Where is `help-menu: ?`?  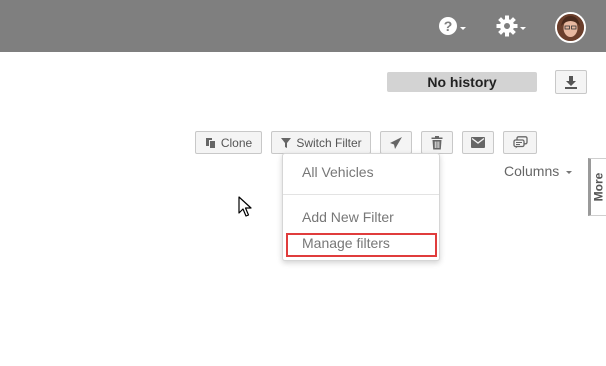
help-menu: ? is located at coordinates (454, 26).